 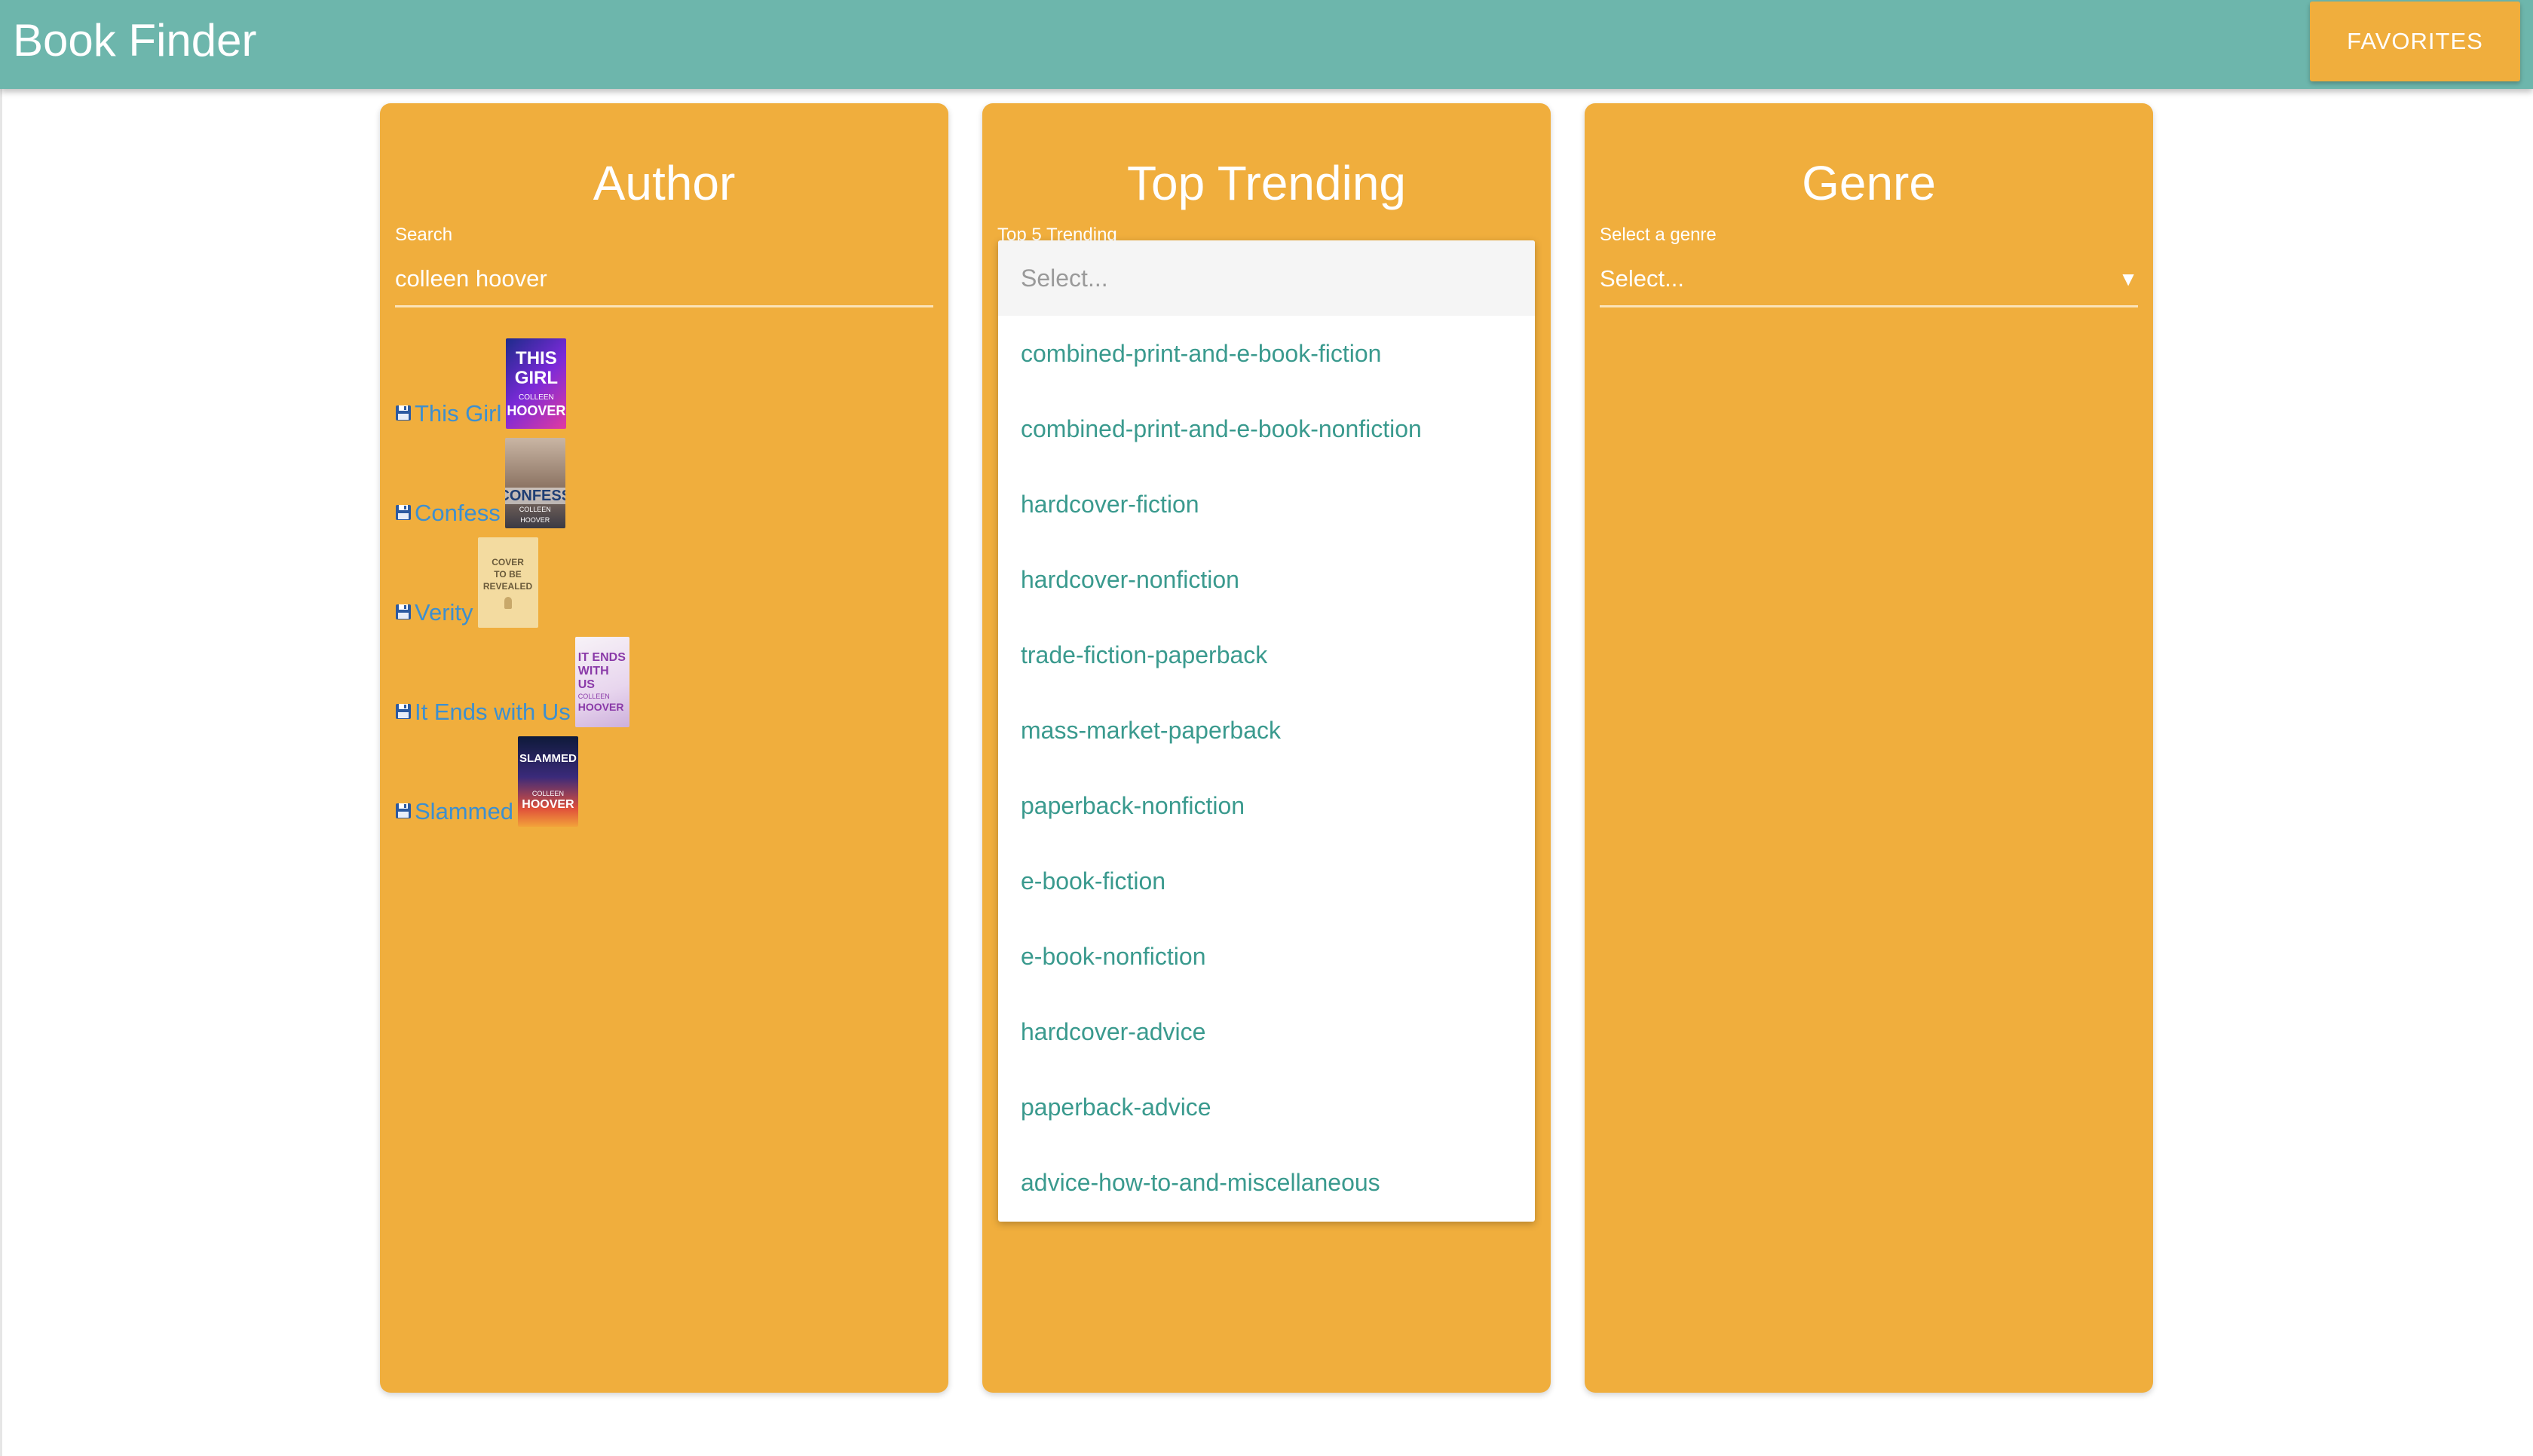 What do you see at coordinates (601, 682) in the screenshot?
I see `book-cover: IT ENDS WITH US COLLEEN HOOVER` at bounding box center [601, 682].